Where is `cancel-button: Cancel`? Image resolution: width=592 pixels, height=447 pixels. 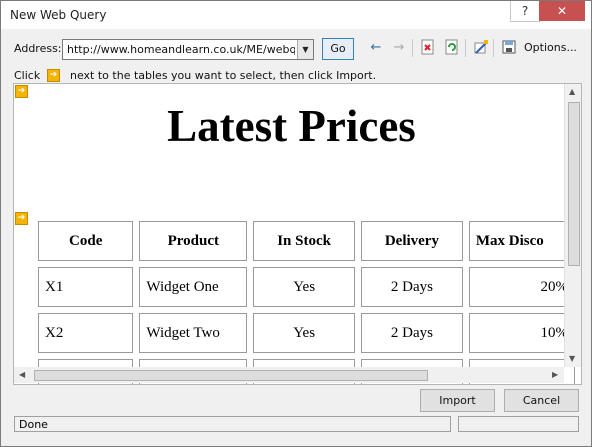 cancel-button: Cancel is located at coordinates (541, 400).